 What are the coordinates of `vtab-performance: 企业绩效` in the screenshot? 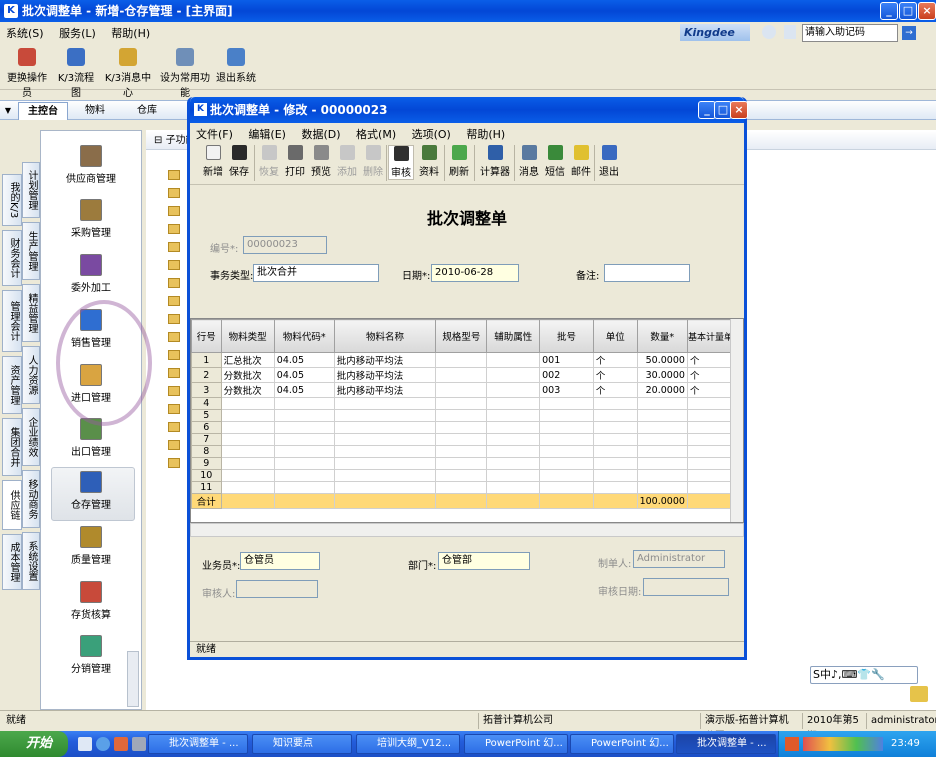 It's located at (31, 437).